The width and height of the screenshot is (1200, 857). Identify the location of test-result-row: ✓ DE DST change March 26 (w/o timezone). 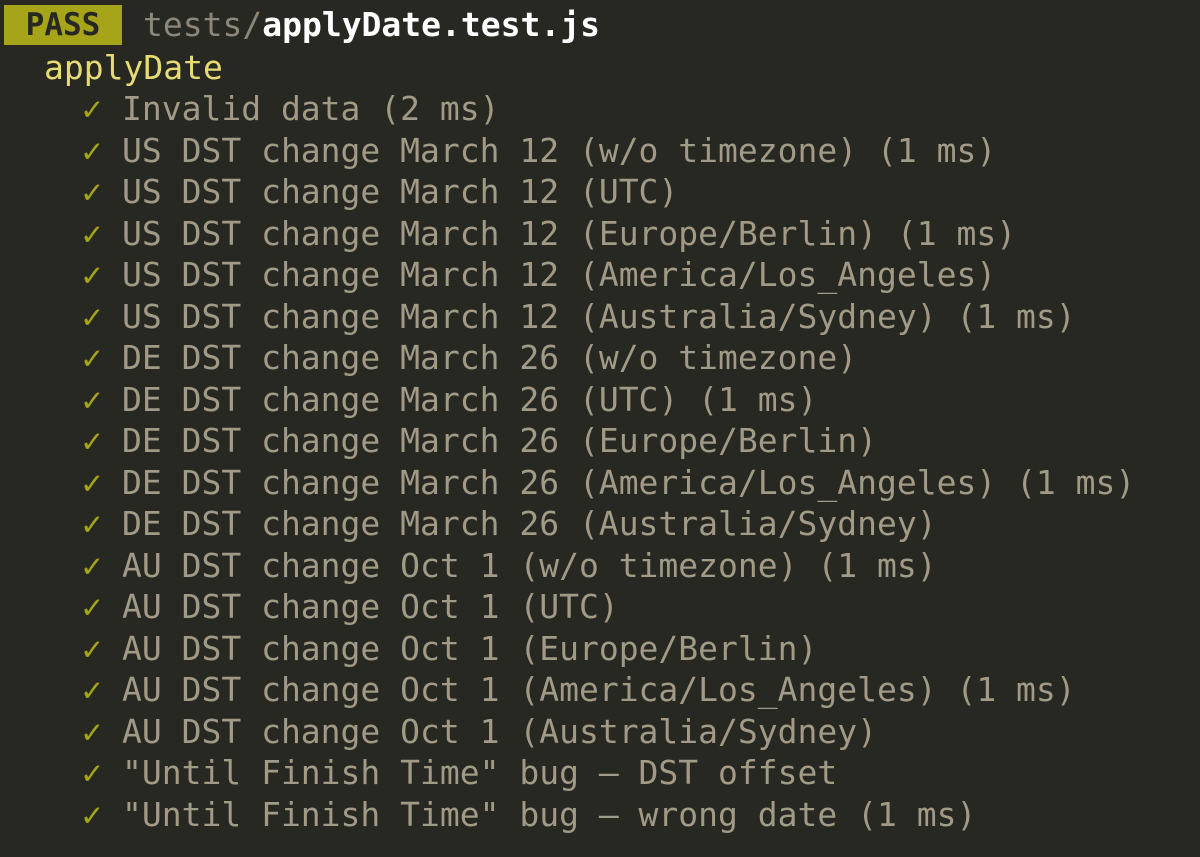
(608, 358).